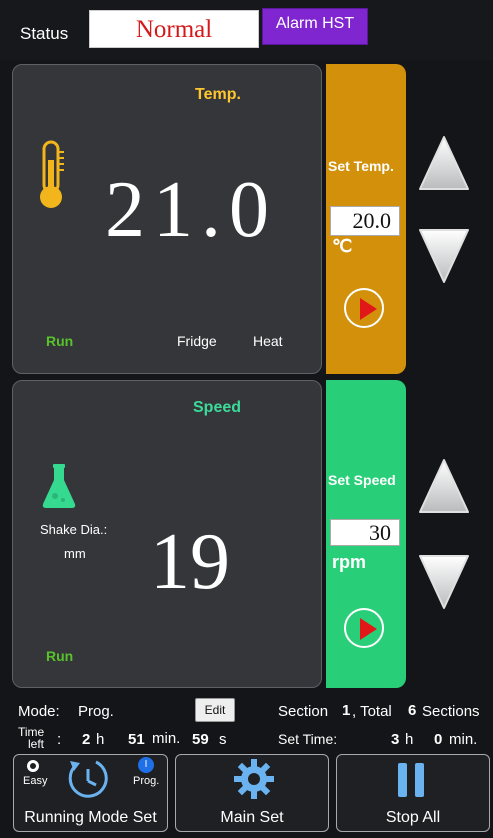  Describe the element at coordinates (146, 781) in the screenshot. I see `prog-label: Prog.` at that location.